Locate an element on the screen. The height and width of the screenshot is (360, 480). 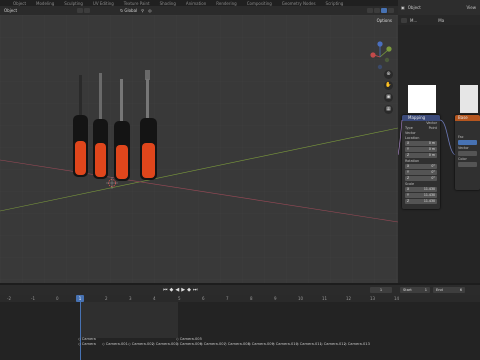
tab-8: Compositing is located at coordinates (259, 3).